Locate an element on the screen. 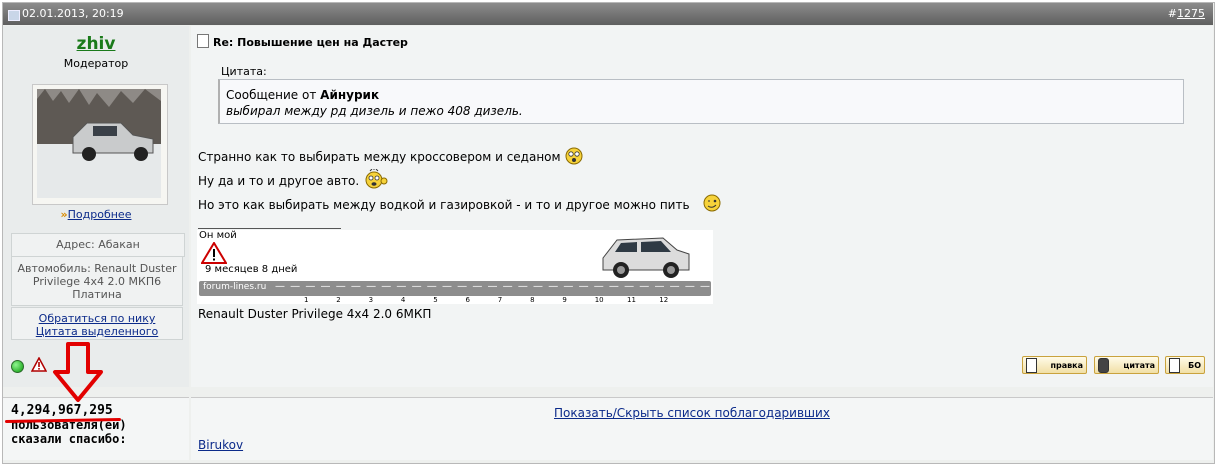  thanks-count-value: 4,294,967,295 is located at coordinates (62, 410).